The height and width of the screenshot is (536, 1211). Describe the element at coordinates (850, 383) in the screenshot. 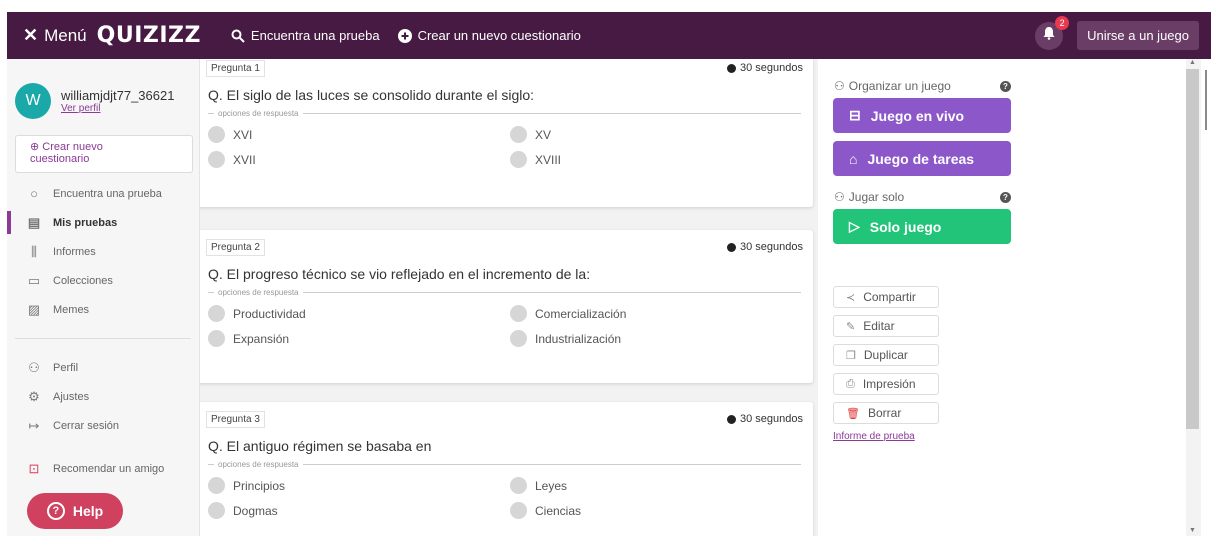

I see `printer-icon: ⎙` at that location.